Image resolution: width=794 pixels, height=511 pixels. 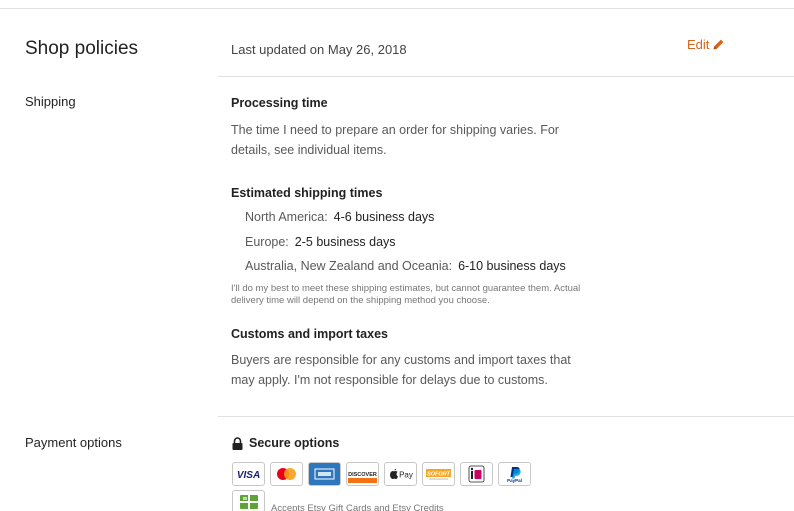 I want to click on shipping-time: 2-5 business days, so click(x=345, y=242).